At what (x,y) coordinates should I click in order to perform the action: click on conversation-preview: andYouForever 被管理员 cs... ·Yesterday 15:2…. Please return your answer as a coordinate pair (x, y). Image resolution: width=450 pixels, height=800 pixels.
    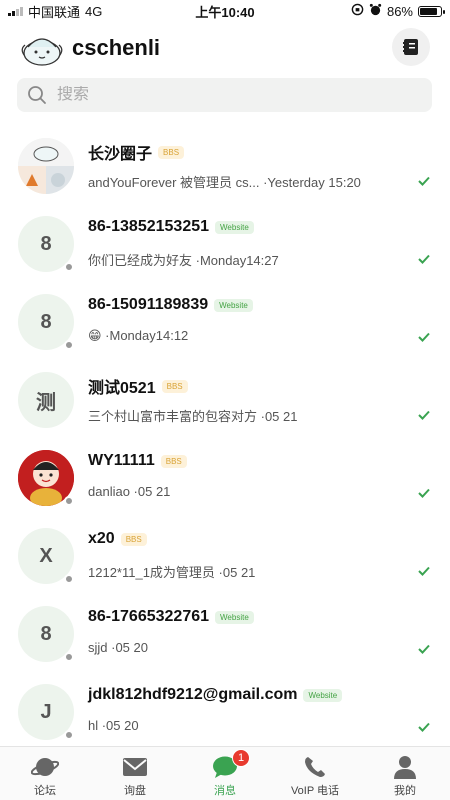
    Looking at the image, I should click on (224, 182).